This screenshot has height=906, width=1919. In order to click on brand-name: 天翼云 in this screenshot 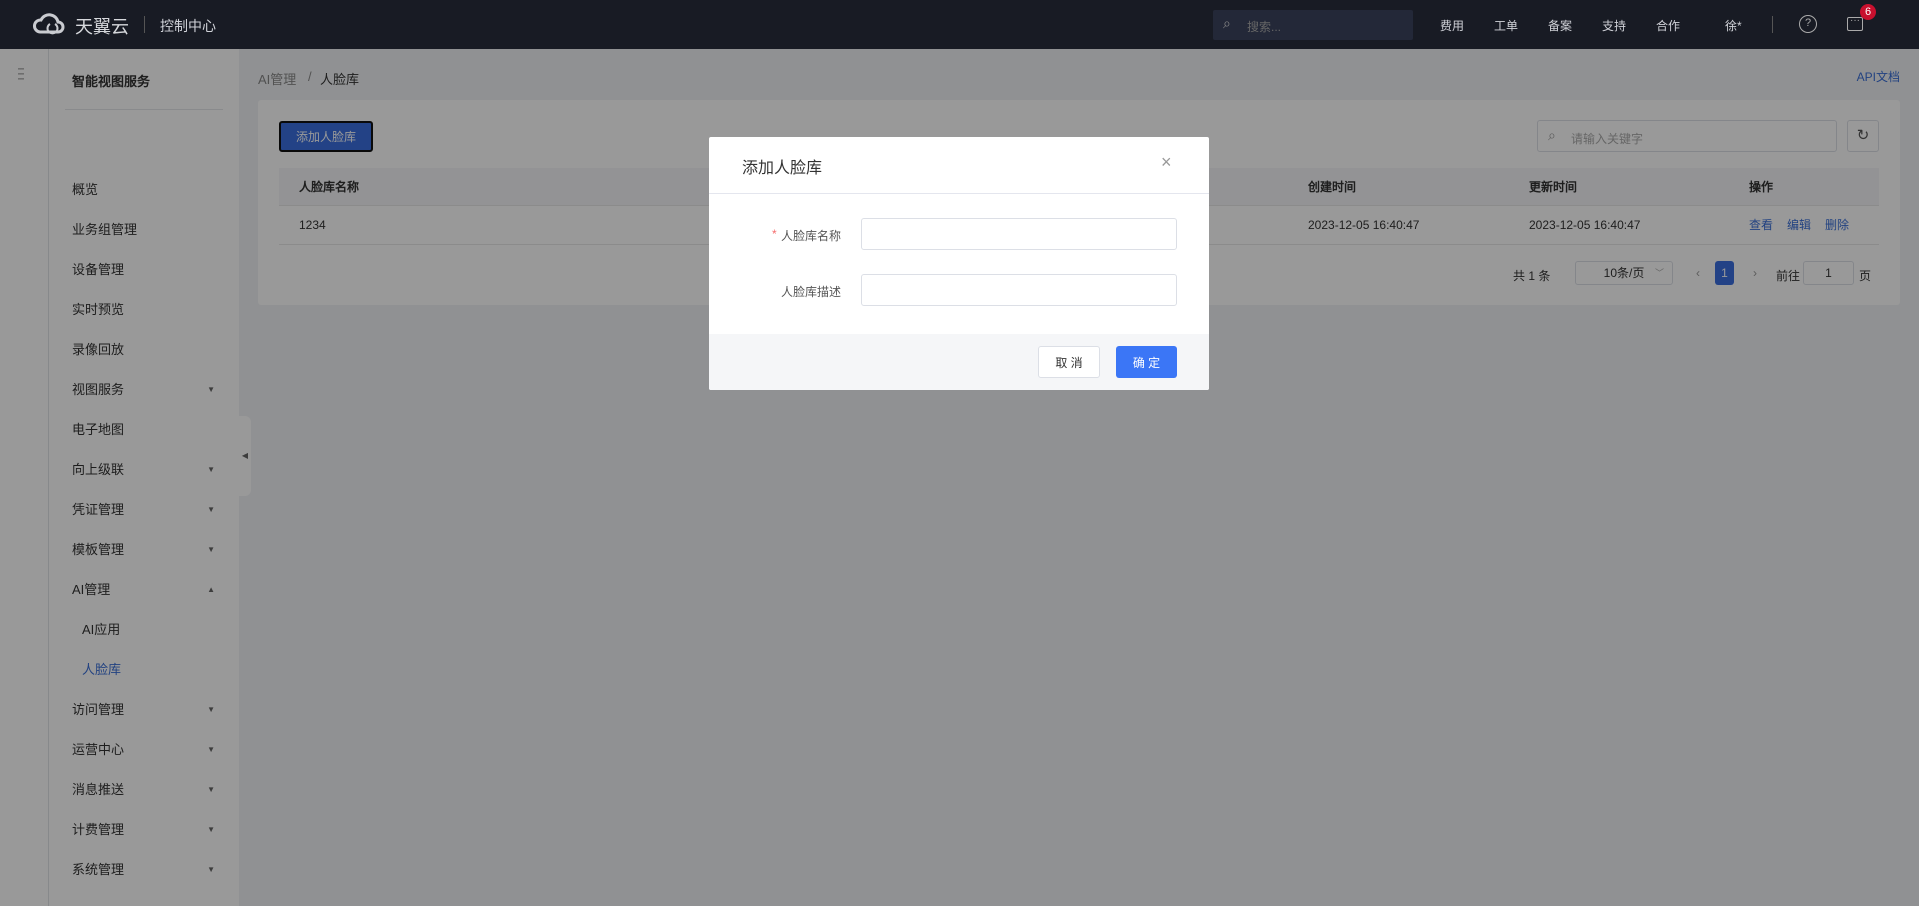, I will do `click(102, 27)`.